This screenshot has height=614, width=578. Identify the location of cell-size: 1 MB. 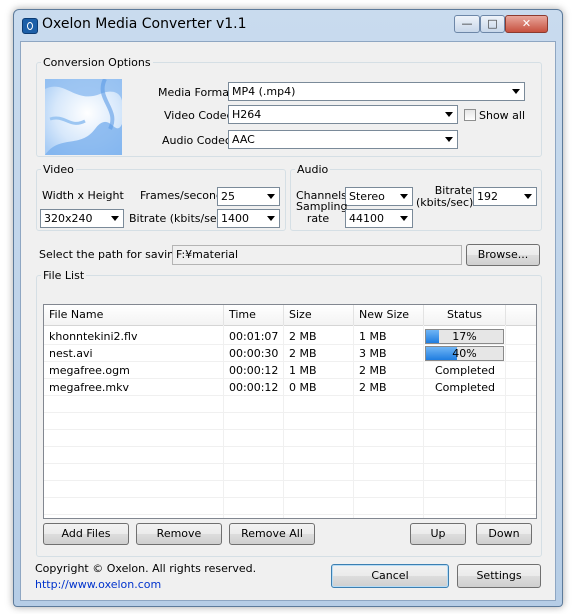
(303, 370).